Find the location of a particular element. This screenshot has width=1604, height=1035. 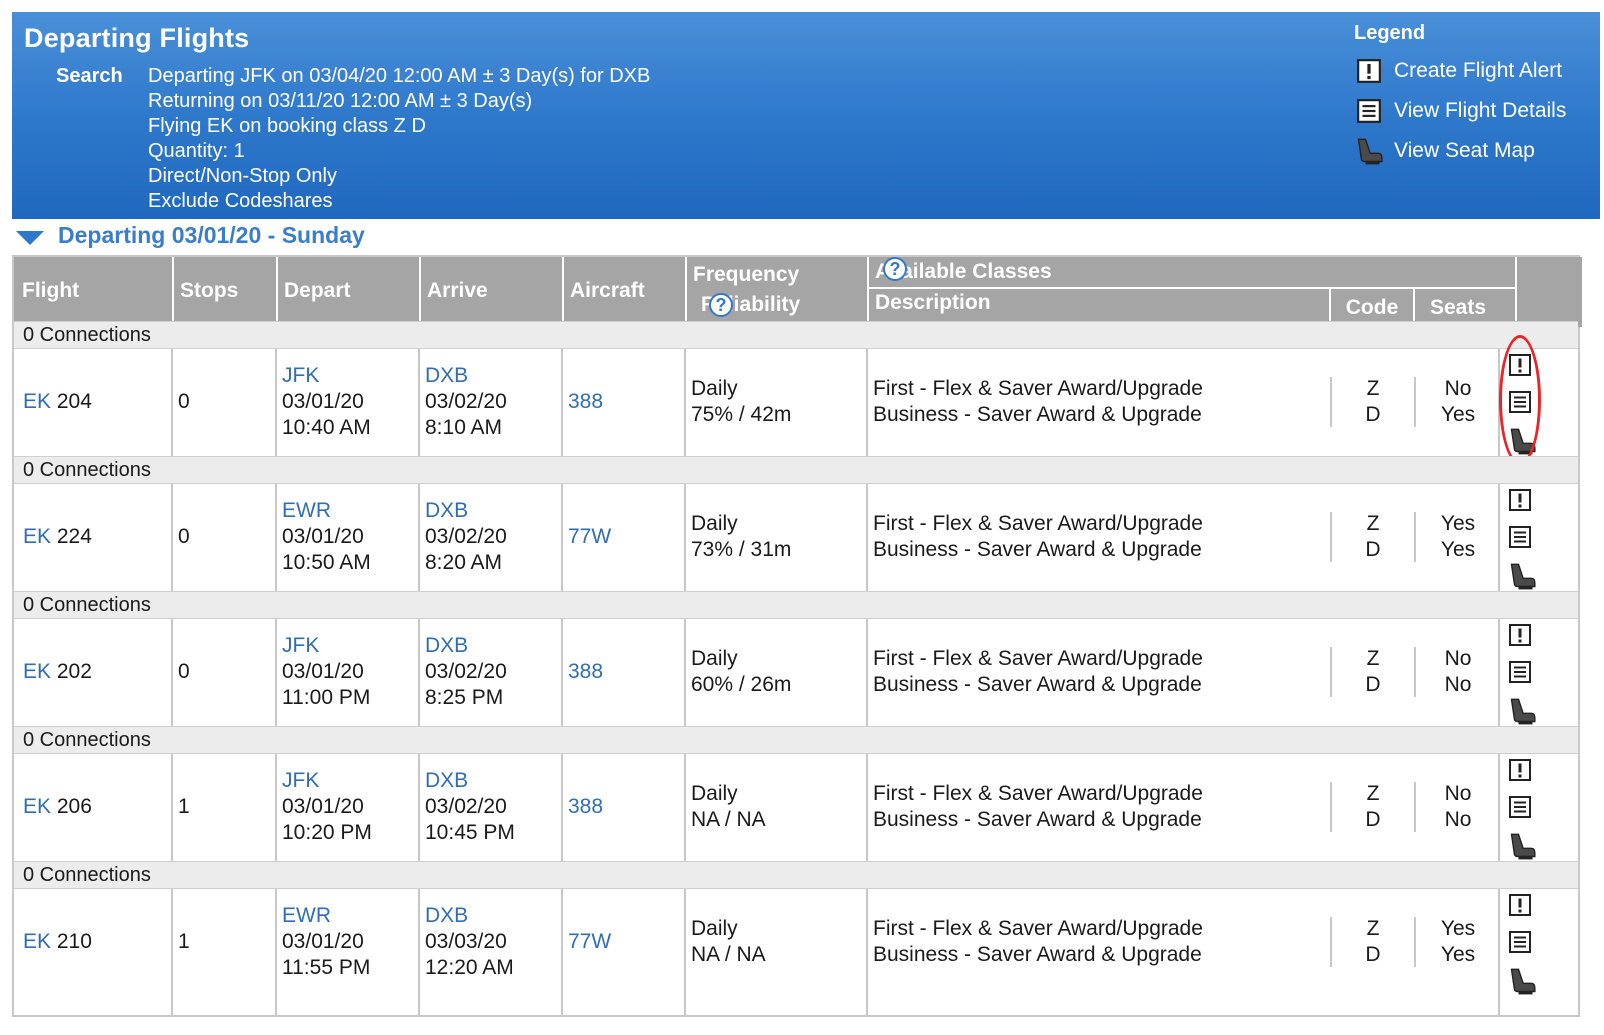

depart-cell: JFK 03/01/20 10:20 PM is located at coordinates (327, 806).